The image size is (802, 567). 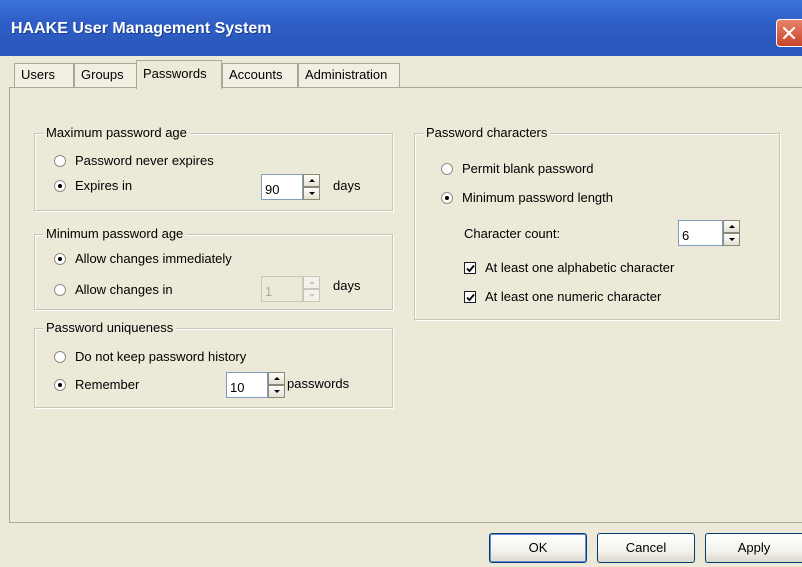 What do you see at coordinates (401, 28) in the screenshot?
I see `title-bar: HAAKE User Management System` at bounding box center [401, 28].